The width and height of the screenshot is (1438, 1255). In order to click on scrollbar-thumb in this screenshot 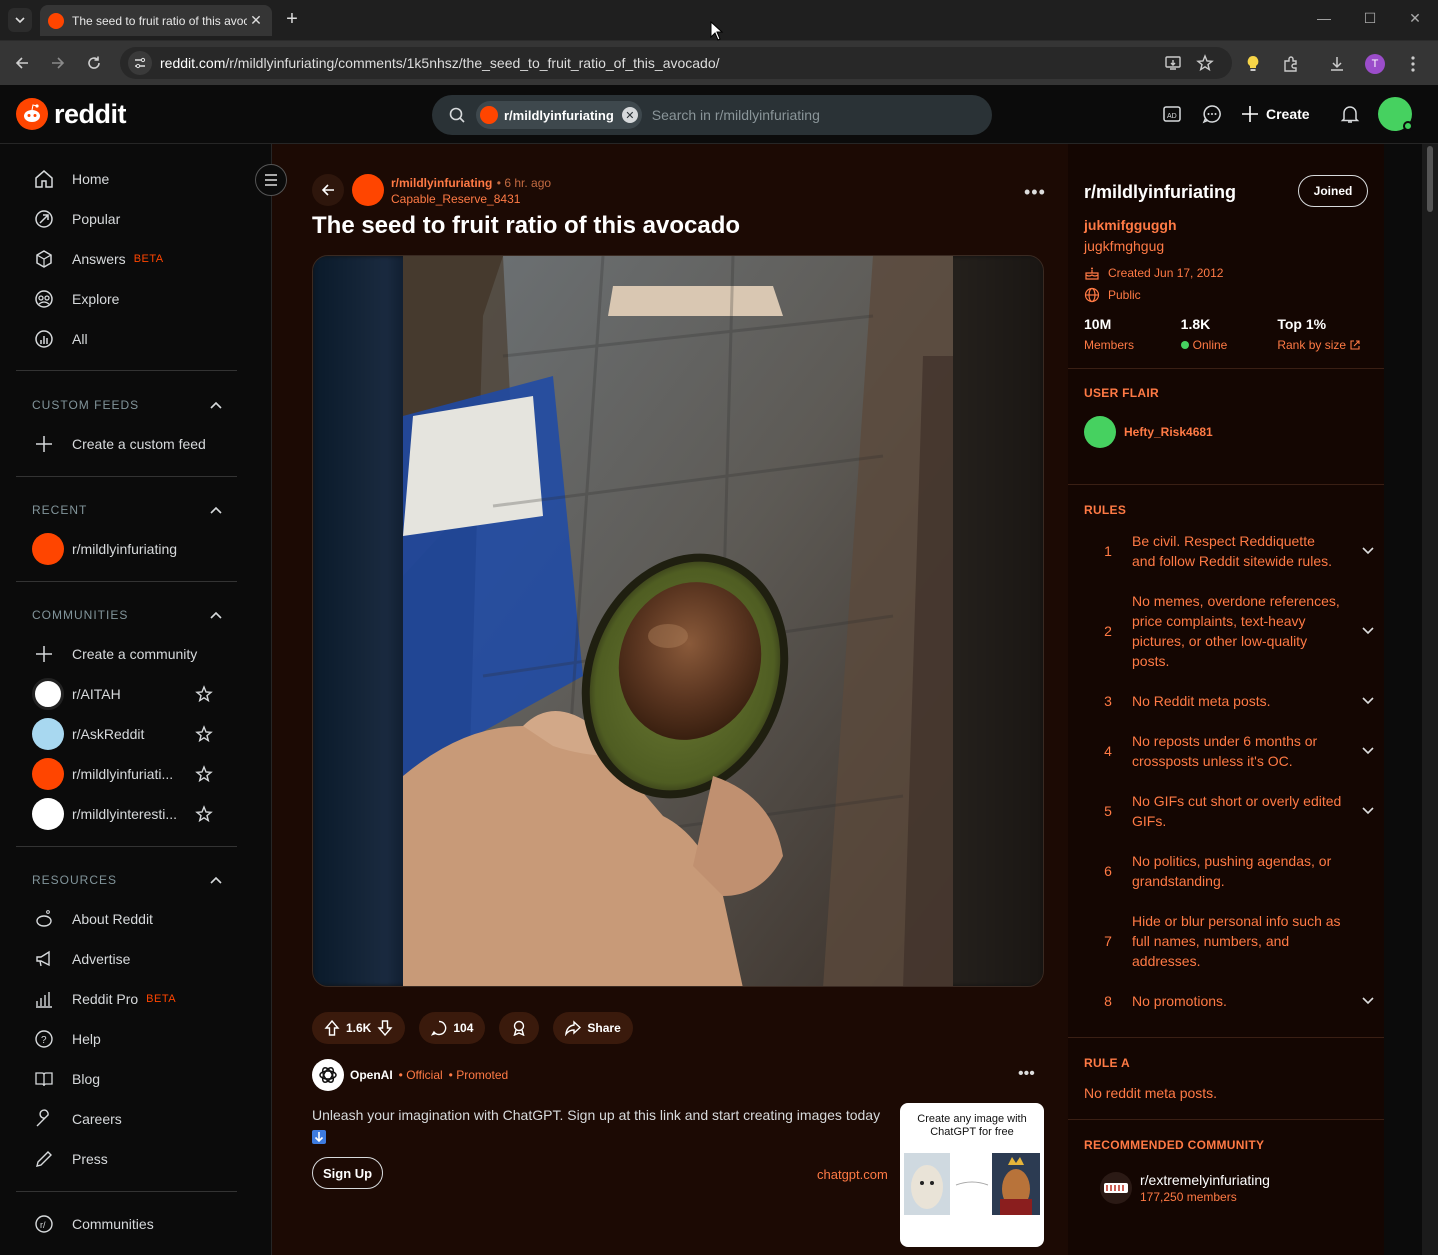, I will do `click(1430, 179)`.